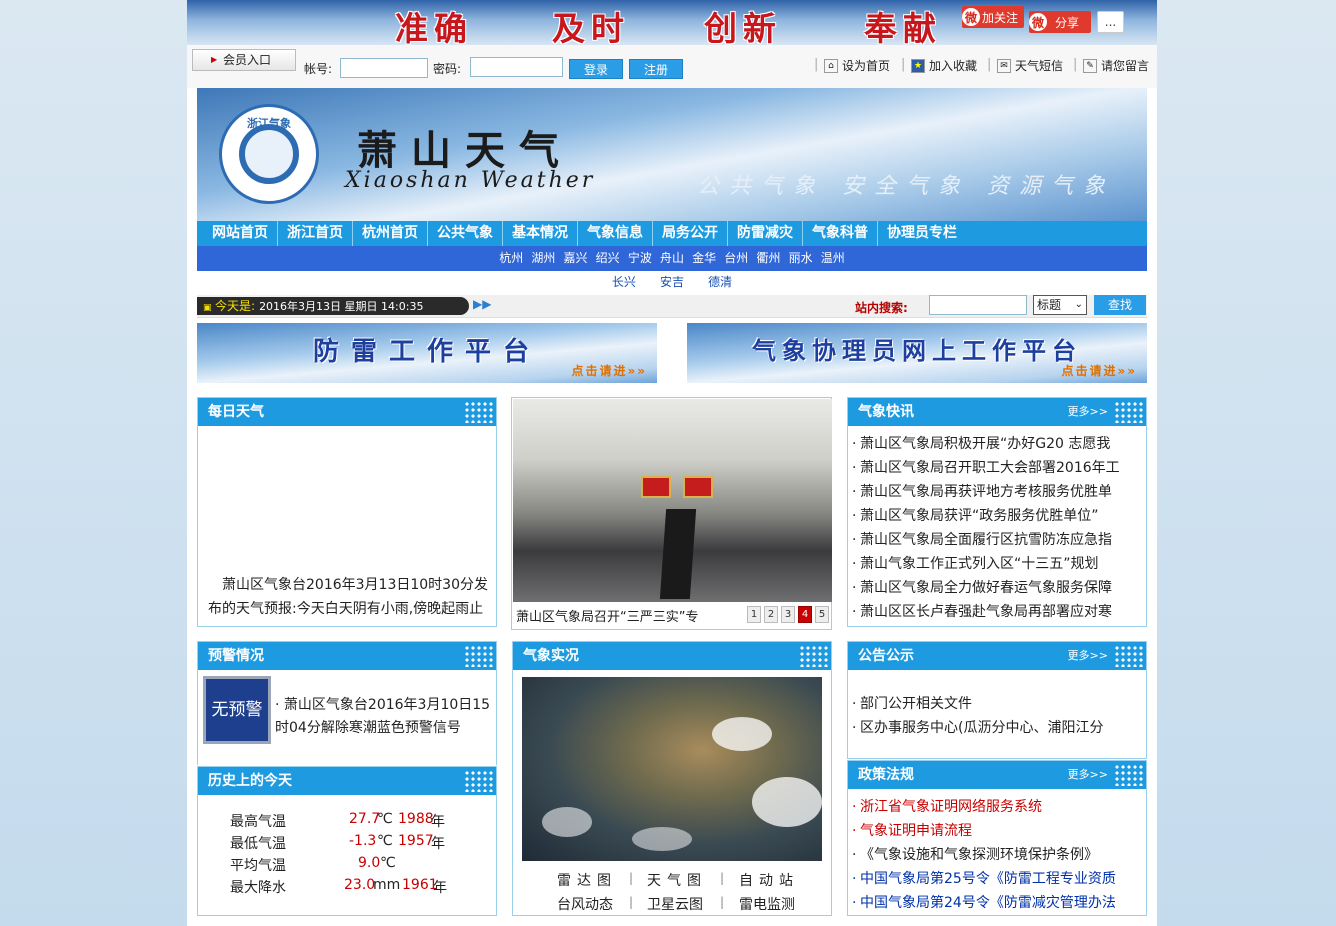 This screenshot has width=1336, height=926. Describe the element at coordinates (805, 614) in the screenshot. I see `page-button-active: 4` at that location.